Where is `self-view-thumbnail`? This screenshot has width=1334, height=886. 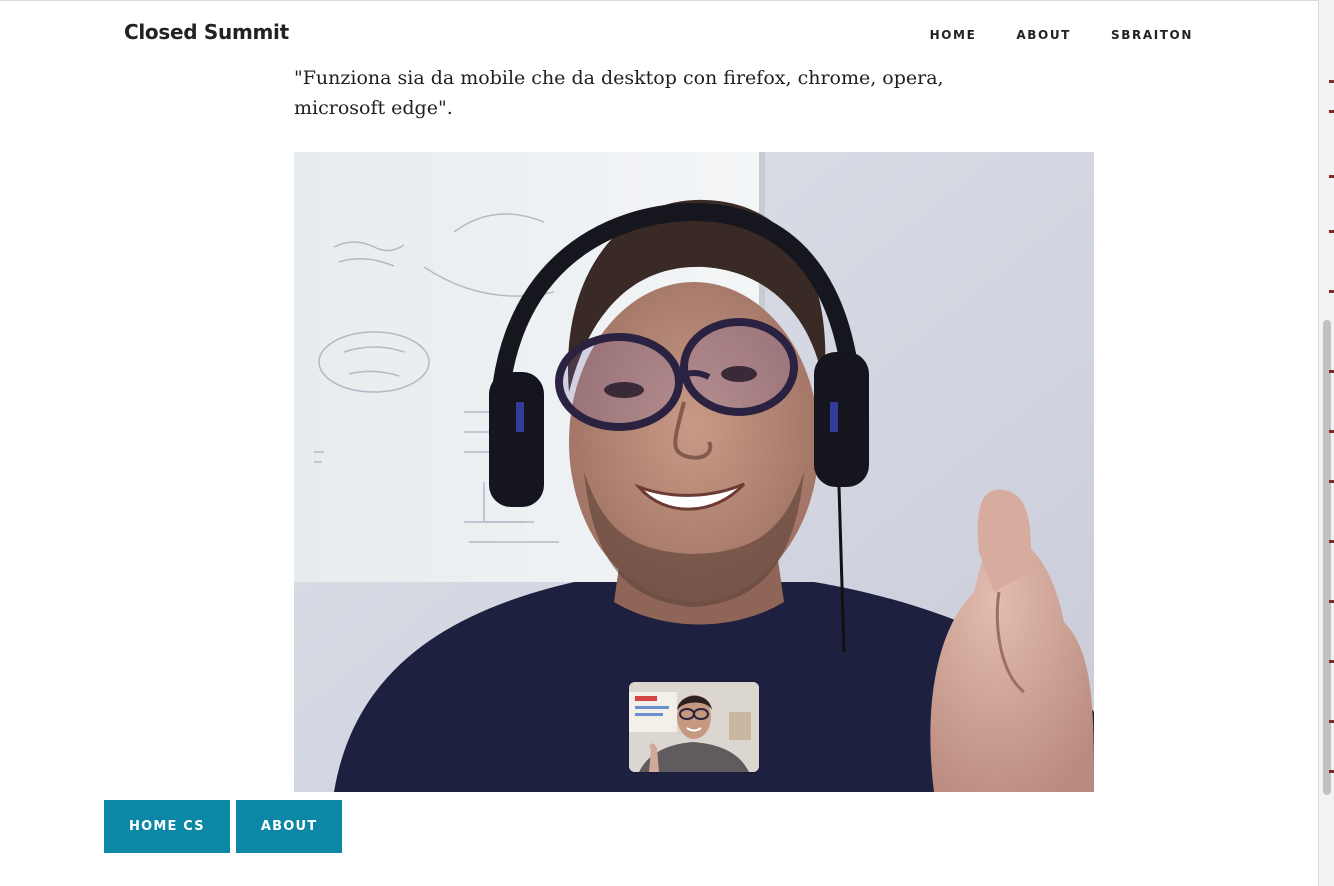 self-view-thumbnail is located at coordinates (694, 727).